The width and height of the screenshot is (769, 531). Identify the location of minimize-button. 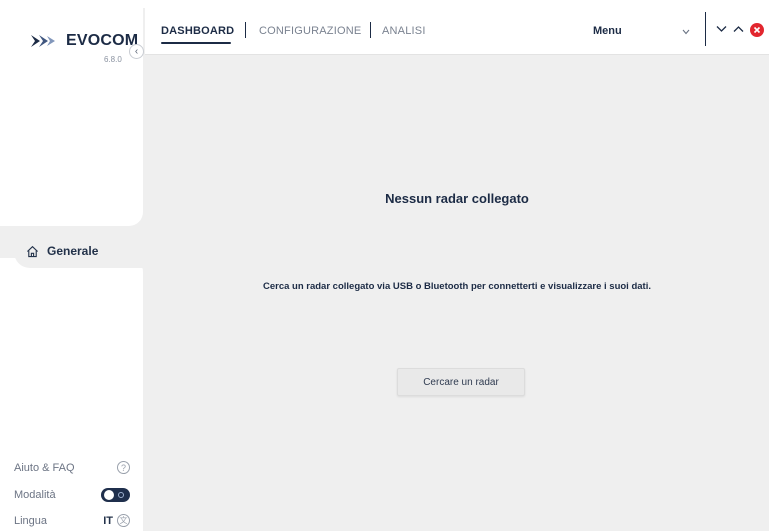
(721, 29).